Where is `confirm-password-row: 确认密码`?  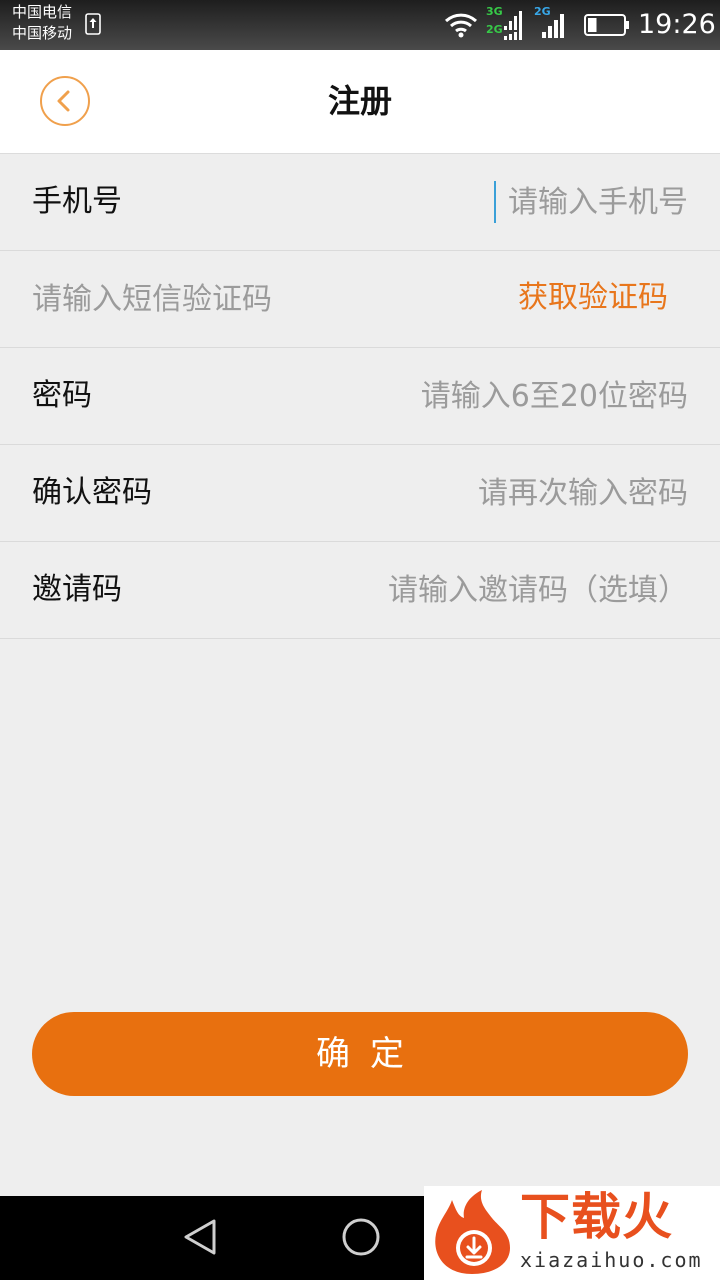 confirm-password-row: 确认密码 is located at coordinates (360, 493).